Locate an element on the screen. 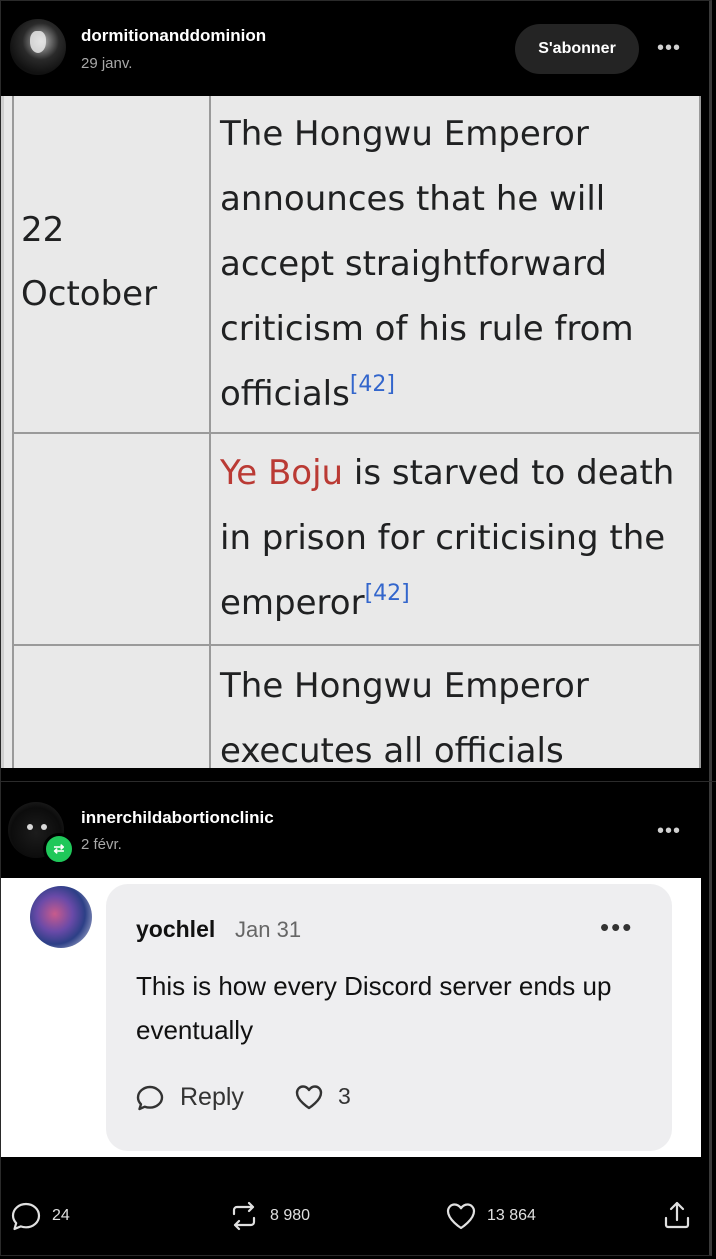  like-count: 3 is located at coordinates (344, 1096).